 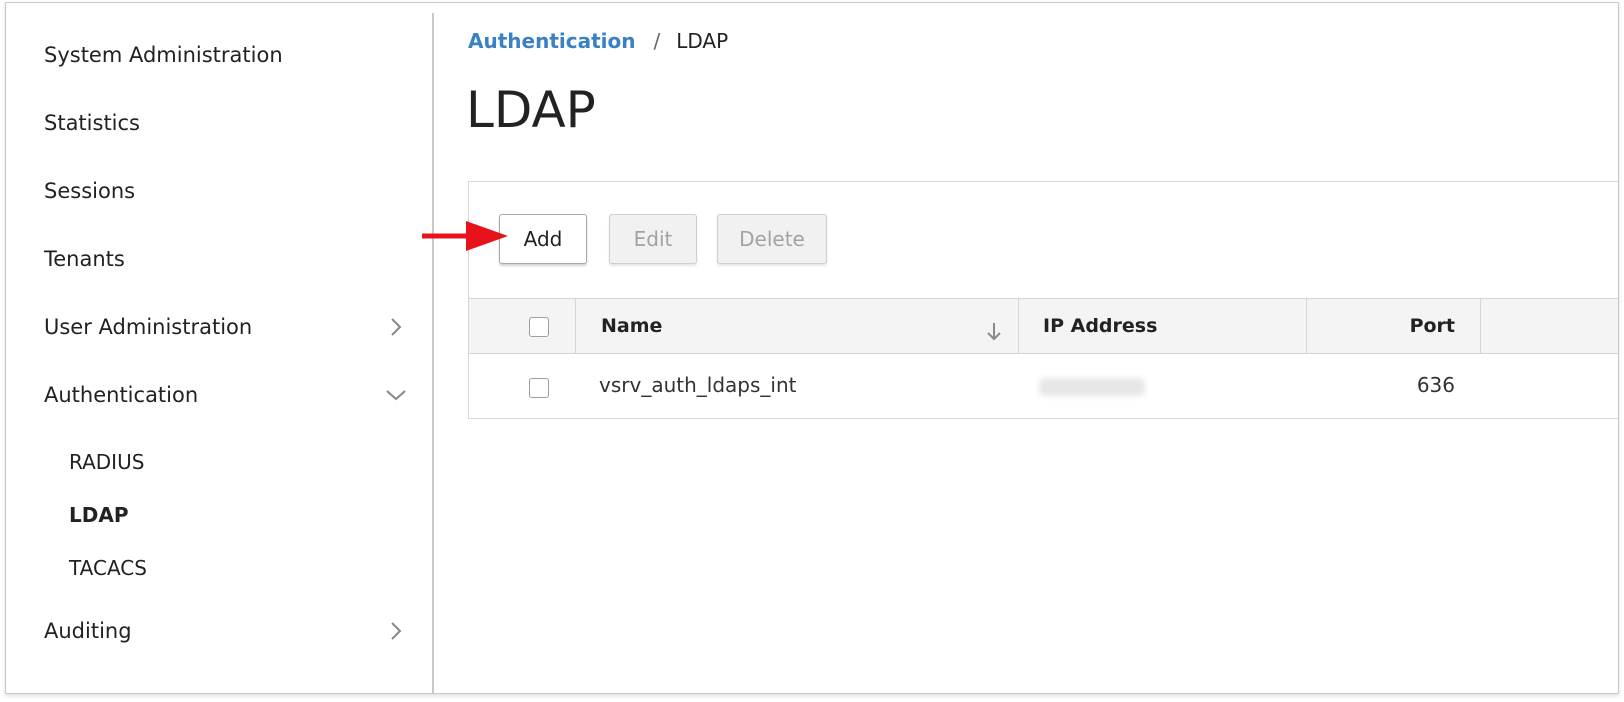 I want to click on column-header-label: IP Address, so click(x=1100, y=326).